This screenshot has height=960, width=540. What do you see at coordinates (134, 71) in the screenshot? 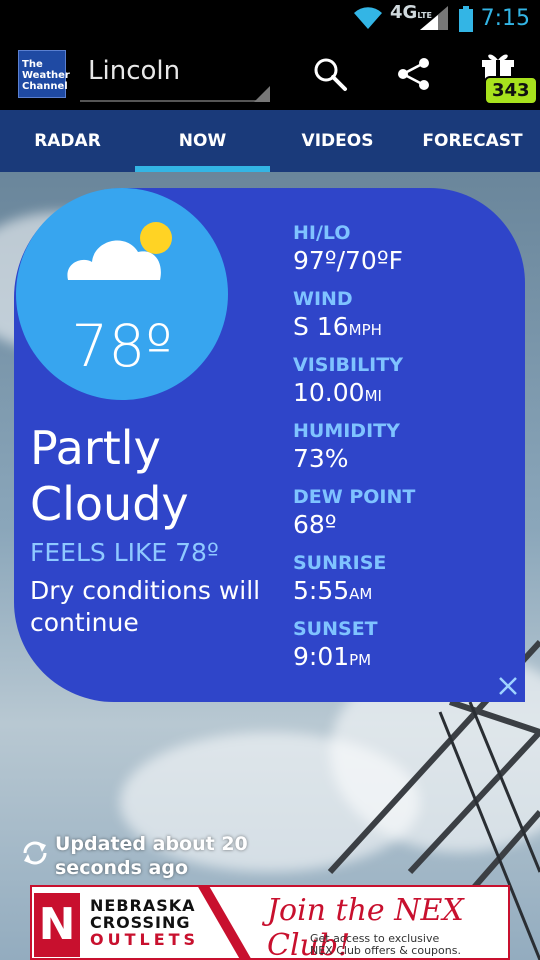
I see `location-selector: Lincoln` at bounding box center [134, 71].